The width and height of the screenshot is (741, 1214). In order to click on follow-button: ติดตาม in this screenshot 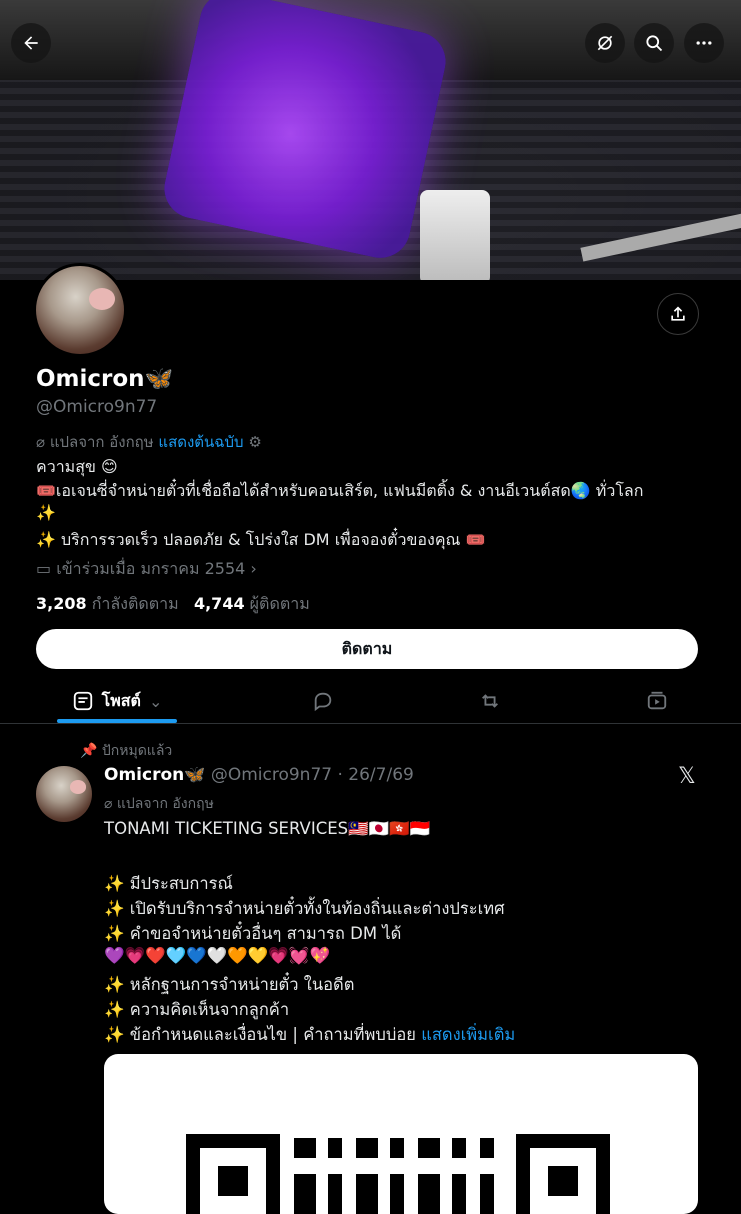, I will do `click(367, 649)`.